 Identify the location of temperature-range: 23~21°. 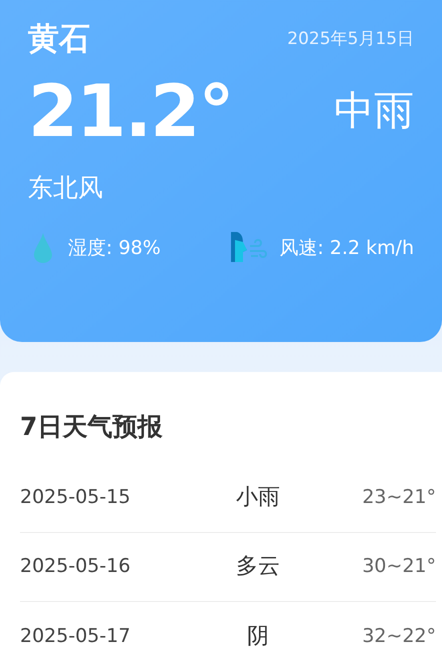
(398, 497).